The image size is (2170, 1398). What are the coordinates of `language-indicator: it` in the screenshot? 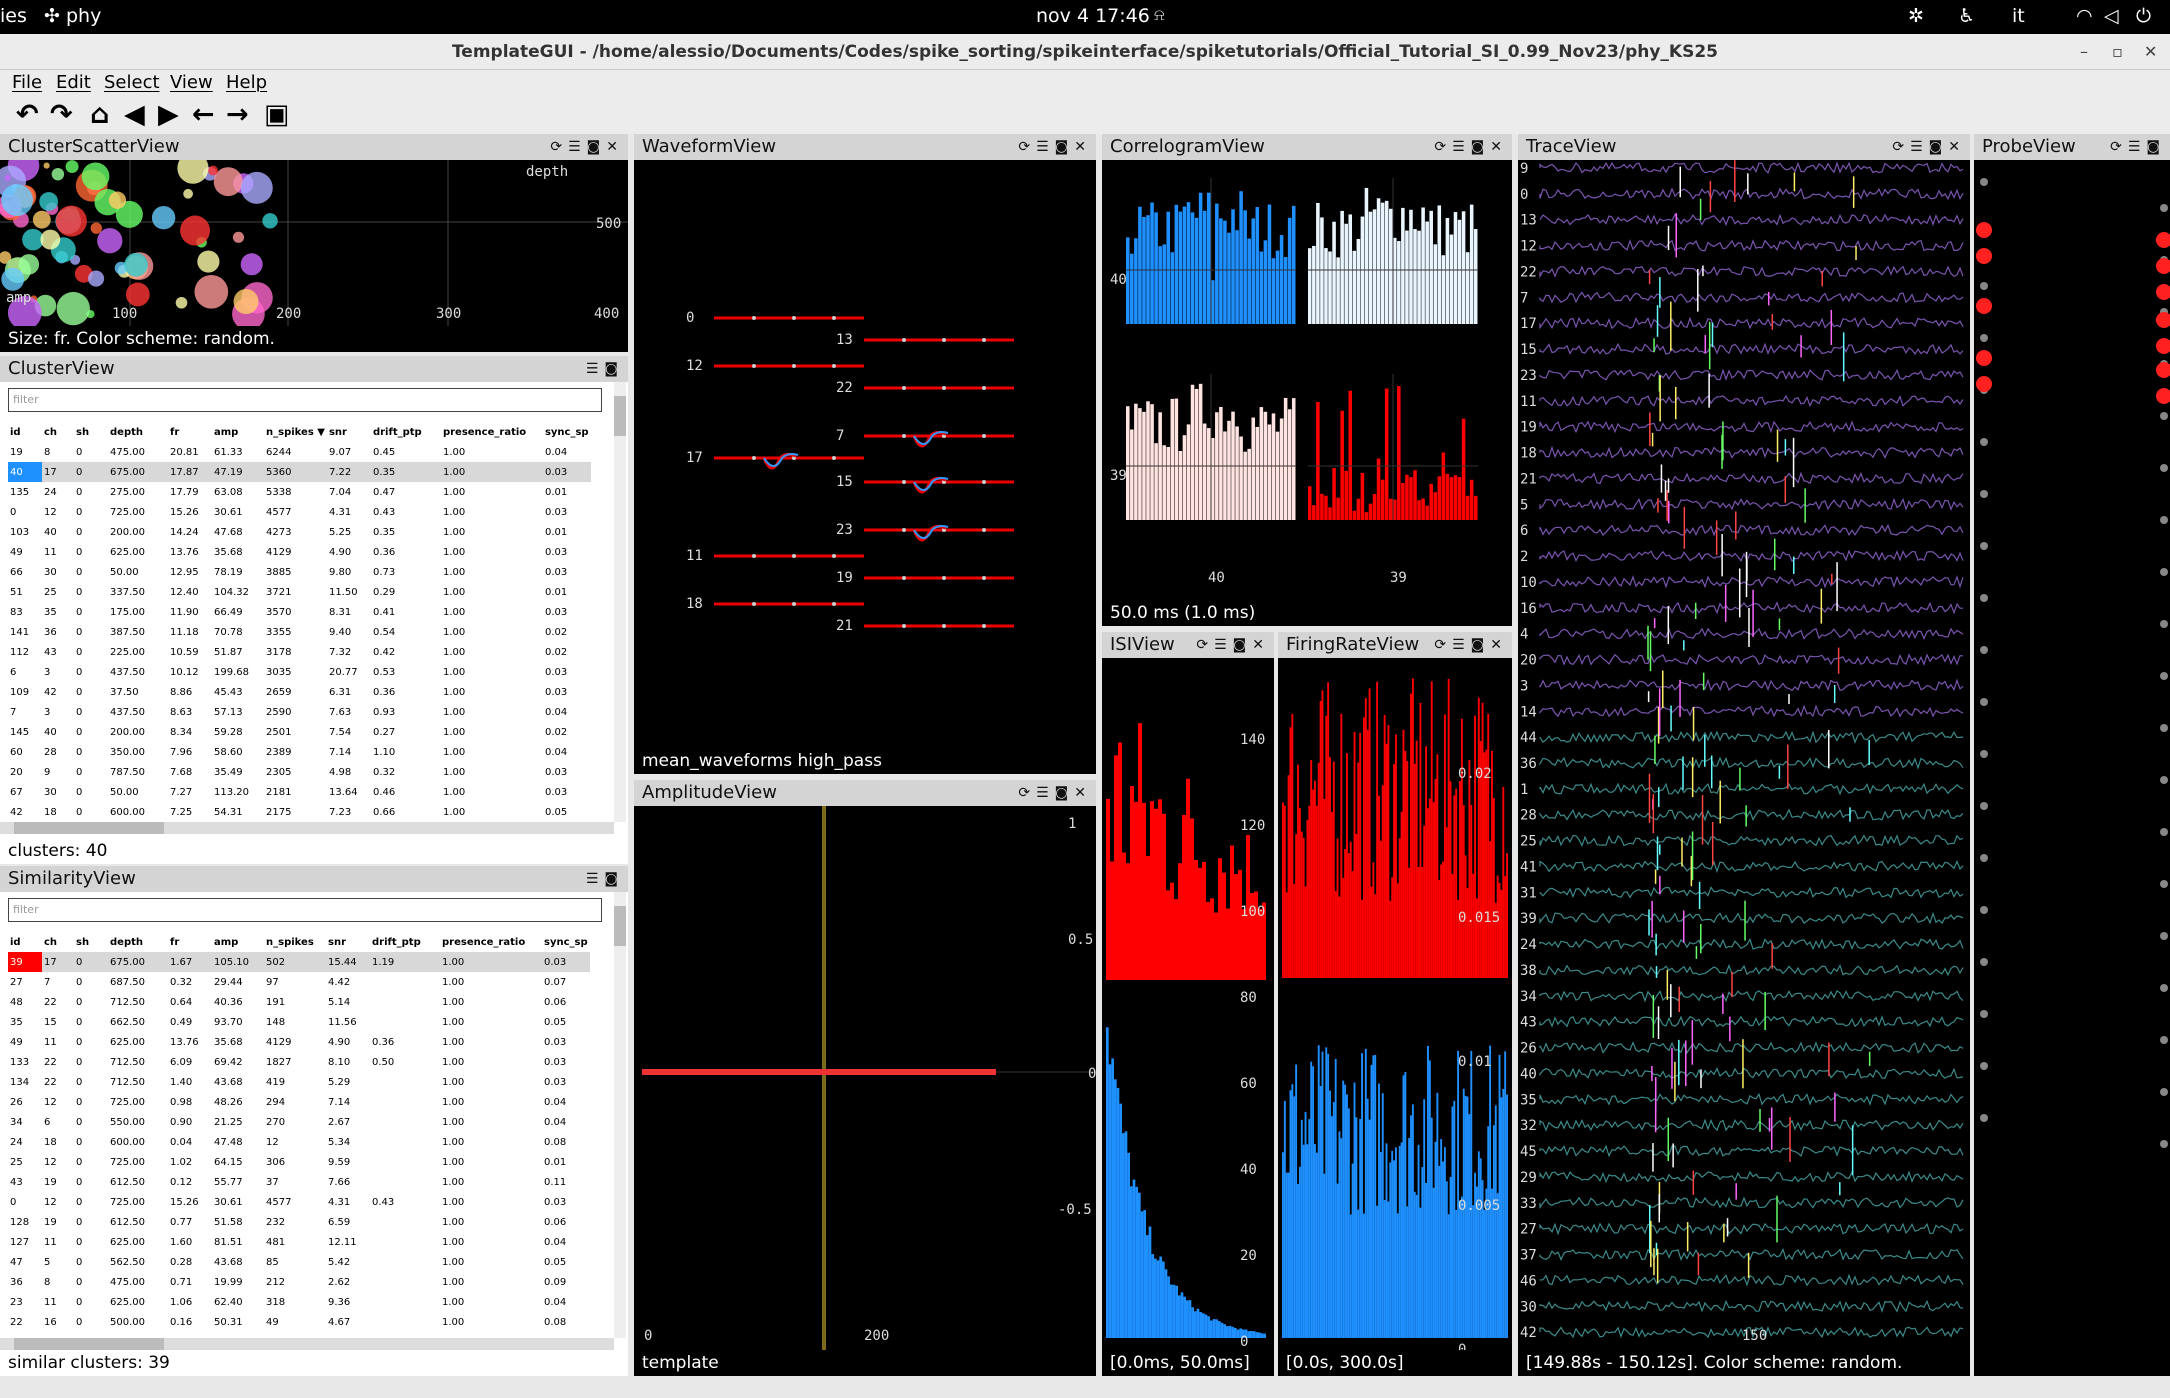 It's located at (2018, 16).